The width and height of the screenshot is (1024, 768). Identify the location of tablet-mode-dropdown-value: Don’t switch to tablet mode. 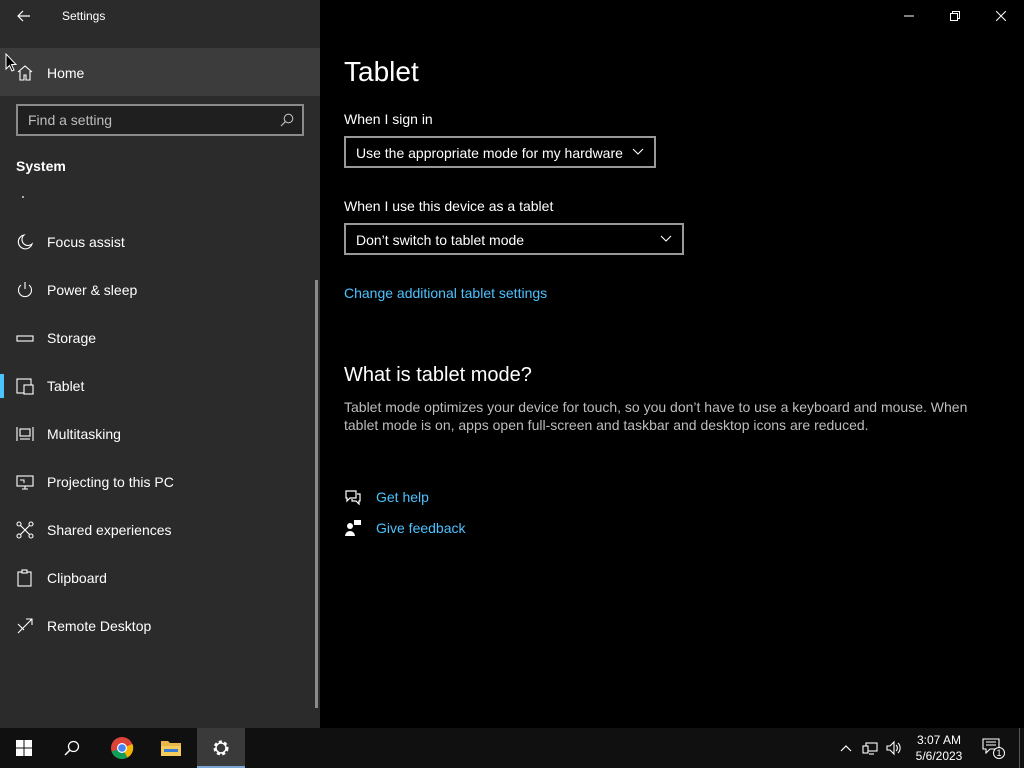
(440, 240).